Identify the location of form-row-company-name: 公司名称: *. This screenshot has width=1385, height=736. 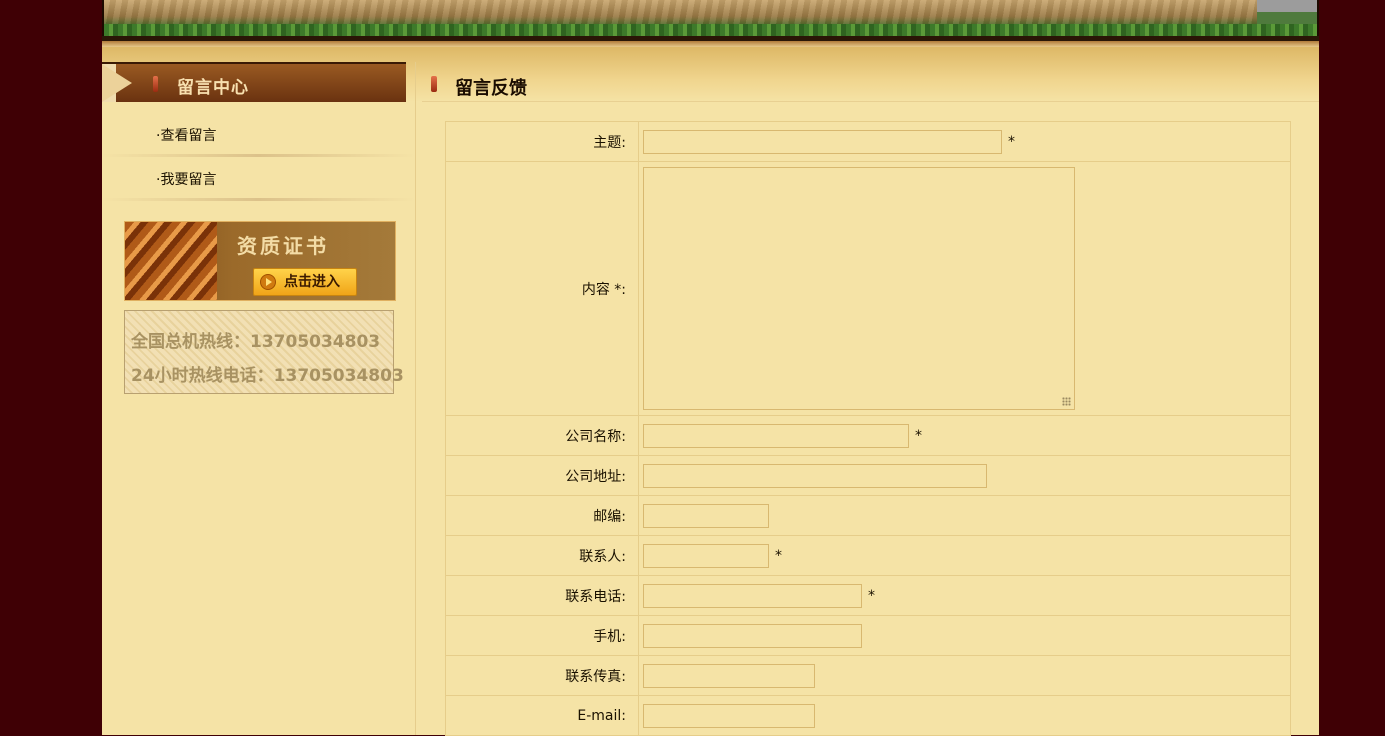
(868, 435).